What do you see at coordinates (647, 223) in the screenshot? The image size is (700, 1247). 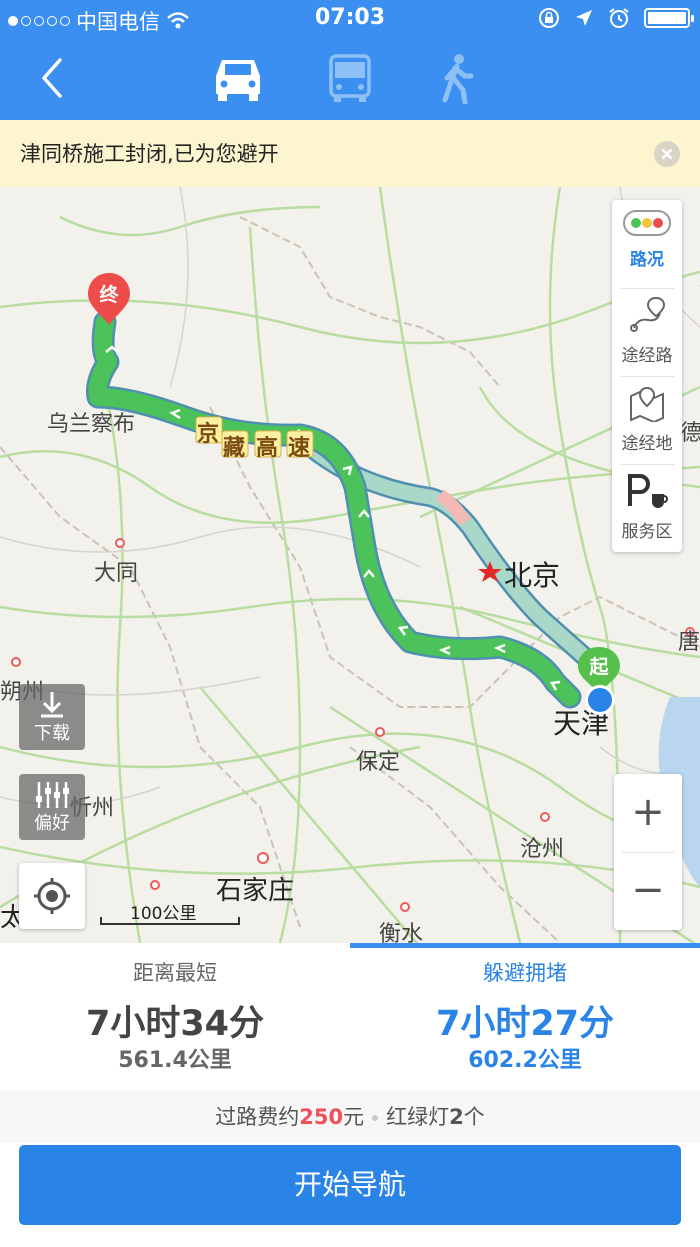 I see `traffic-light-icon` at bounding box center [647, 223].